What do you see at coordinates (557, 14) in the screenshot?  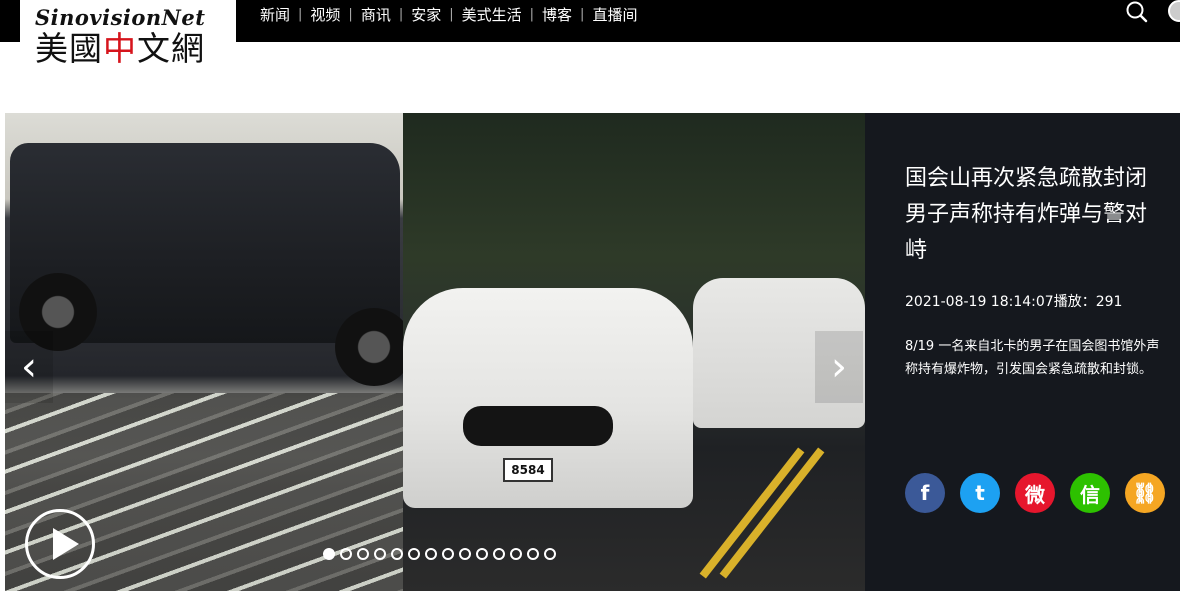 I see `nav-item: 博客` at bounding box center [557, 14].